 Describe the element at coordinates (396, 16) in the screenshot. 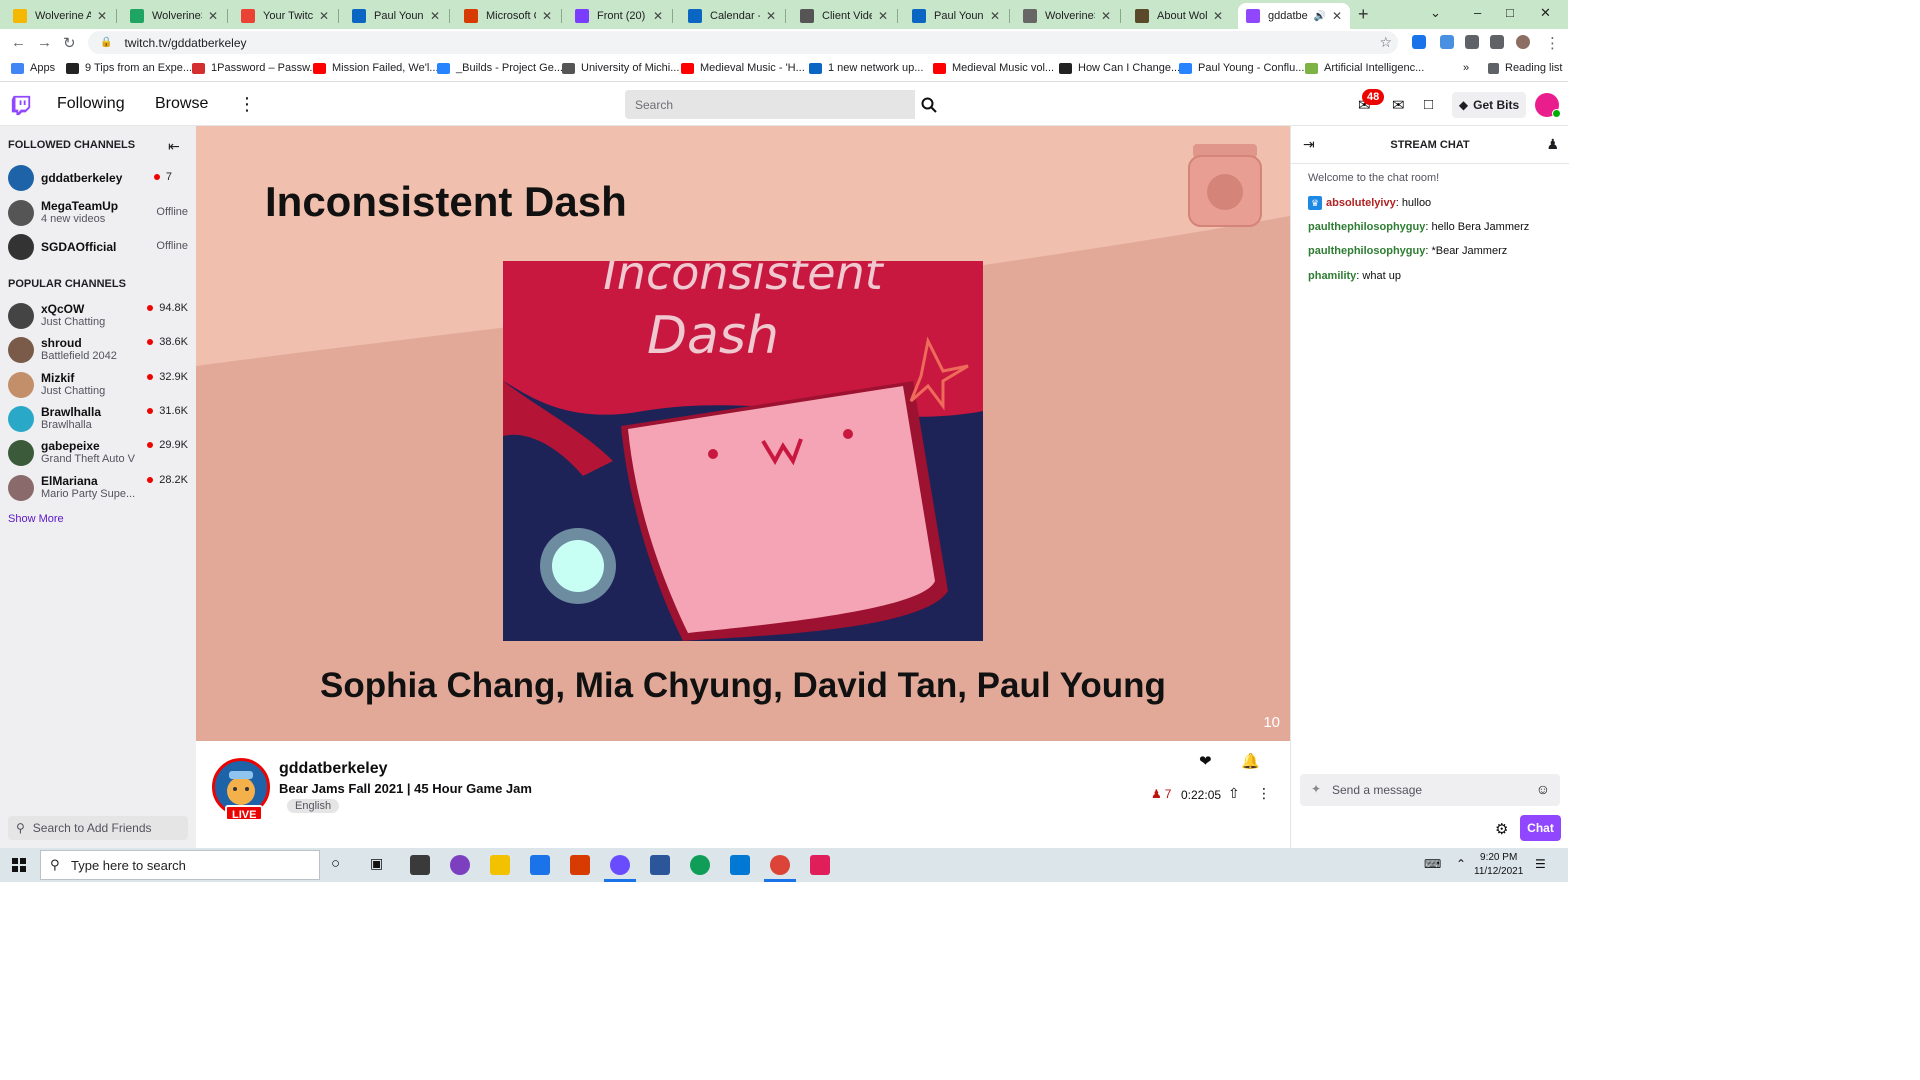

I see `browser-tab: Paul Young | L ✕` at that location.